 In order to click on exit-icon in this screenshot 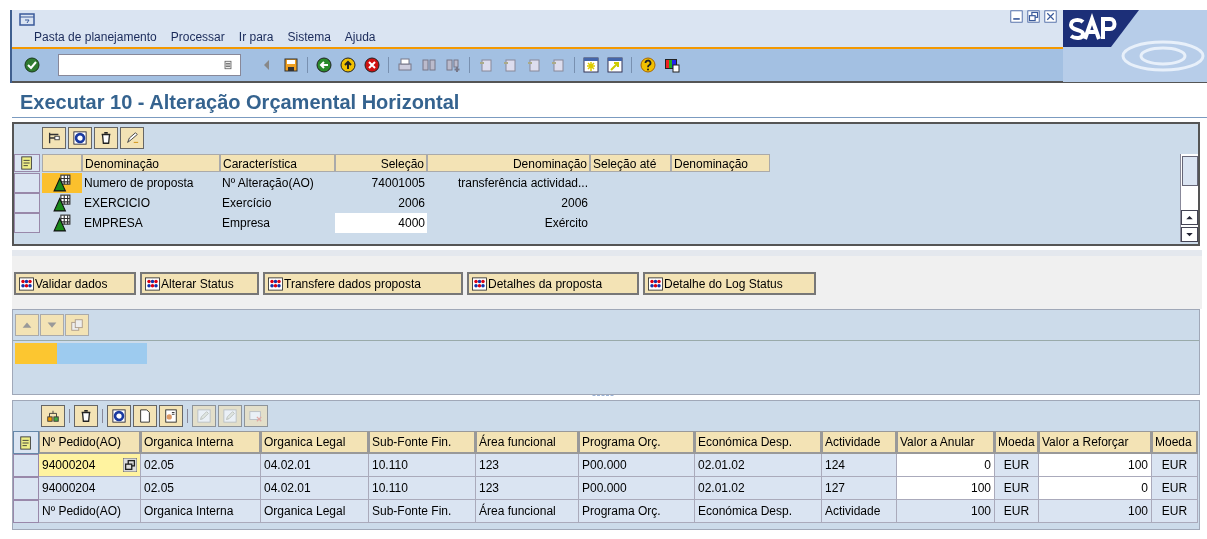, I will do `click(348, 65)`.